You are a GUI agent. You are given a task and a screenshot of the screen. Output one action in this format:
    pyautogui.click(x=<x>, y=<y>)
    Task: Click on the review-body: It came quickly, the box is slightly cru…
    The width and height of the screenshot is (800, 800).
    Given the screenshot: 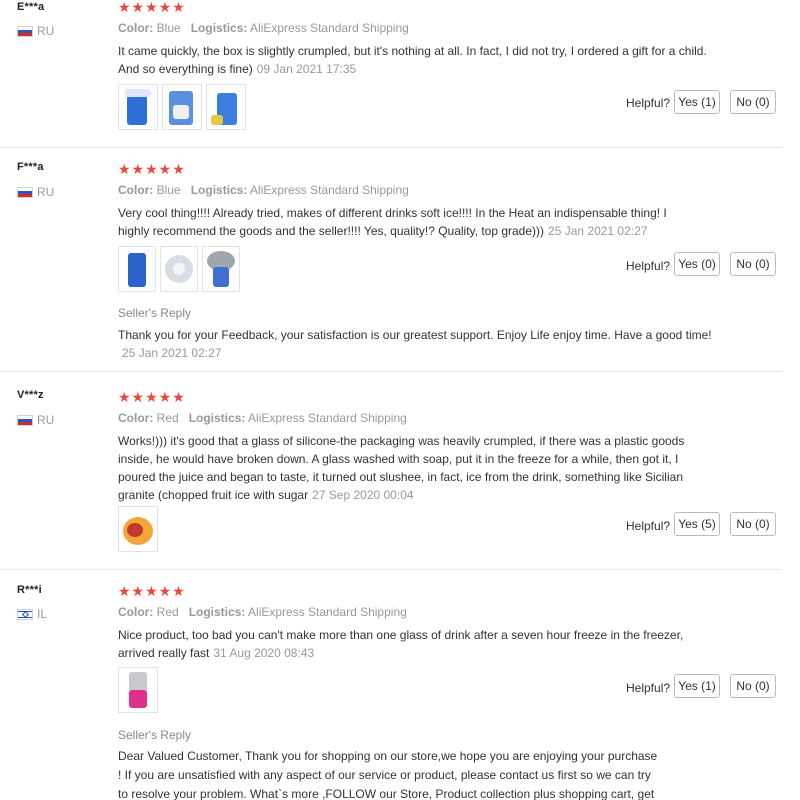 What is the action you would take?
    pyautogui.click(x=412, y=60)
    